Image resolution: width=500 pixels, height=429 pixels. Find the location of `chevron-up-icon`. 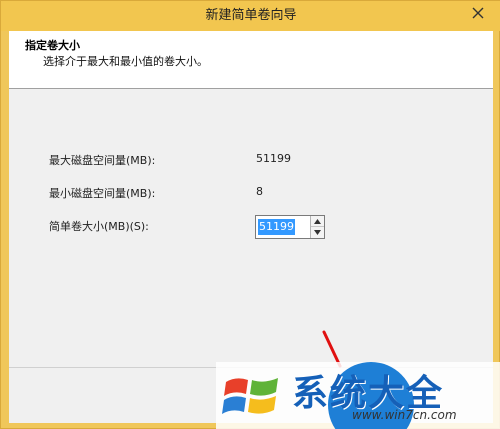

chevron-up-icon is located at coordinates (317, 221).